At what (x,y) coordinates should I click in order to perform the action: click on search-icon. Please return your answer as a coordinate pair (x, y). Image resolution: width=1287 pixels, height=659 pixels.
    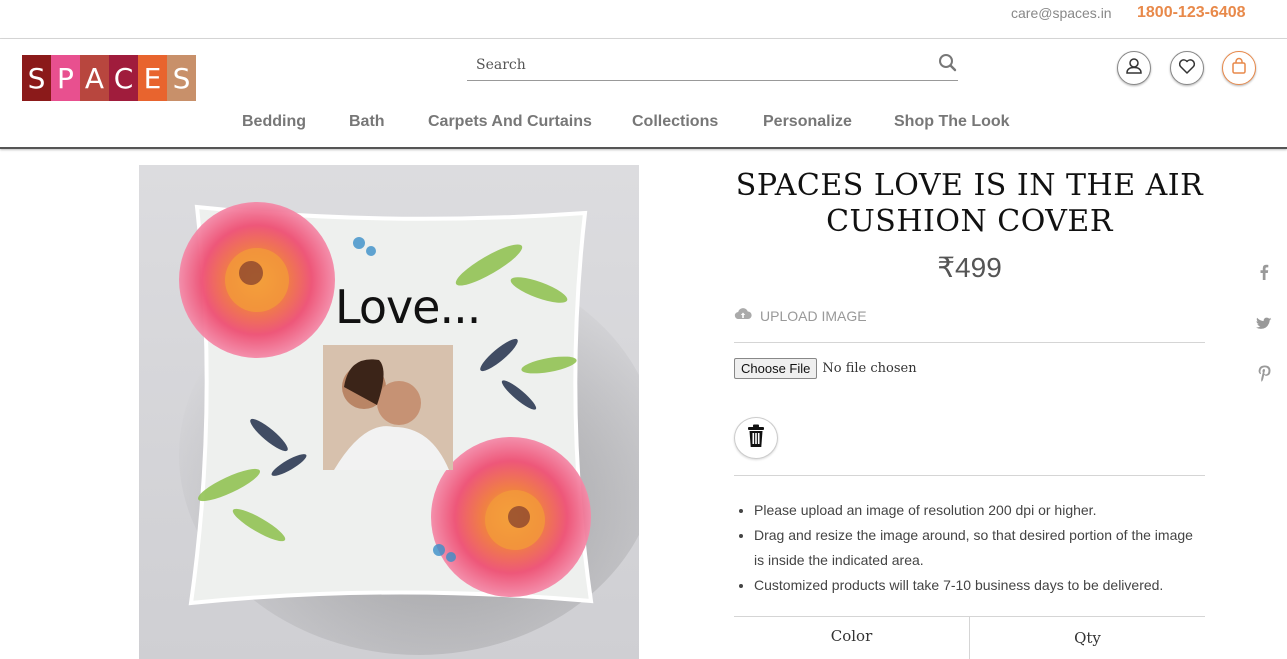
    Looking at the image, I should click on (948, 63).